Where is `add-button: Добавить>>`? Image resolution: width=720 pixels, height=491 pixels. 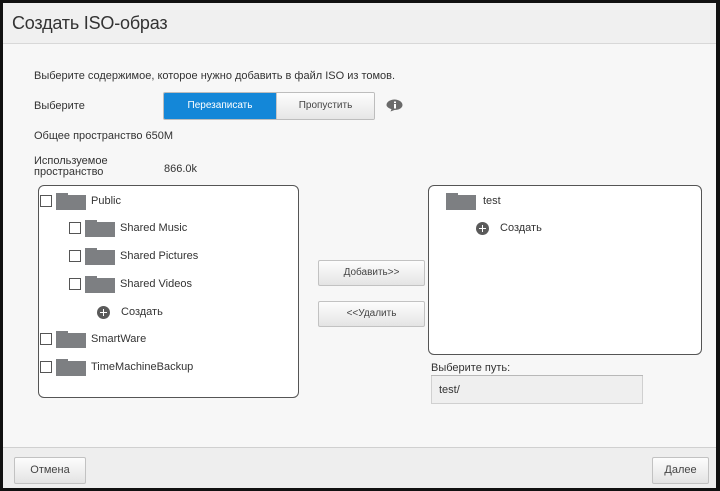 add-button: Добавить>> is located at coordinates (371, 273).